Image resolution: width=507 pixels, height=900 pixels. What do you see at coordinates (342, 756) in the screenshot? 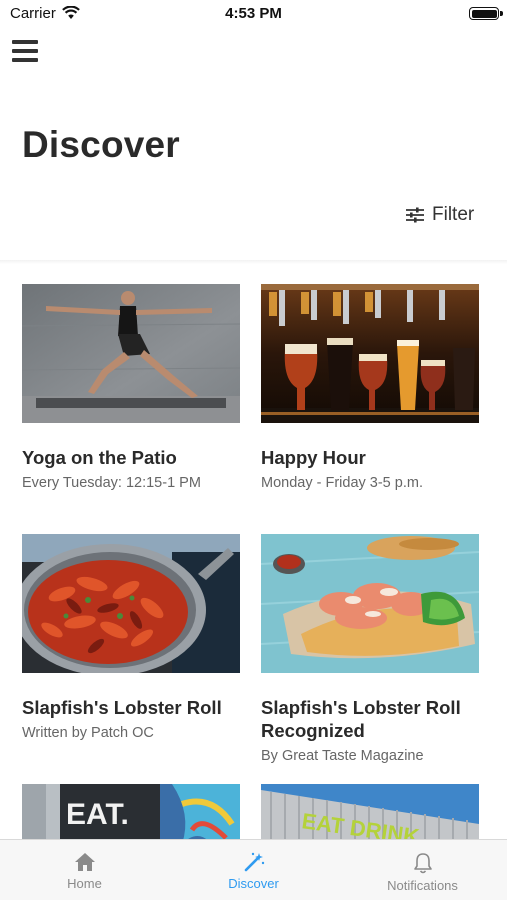
I see `card-subtitle: By Great Taste Magazine` at bounding box center [342, 756].